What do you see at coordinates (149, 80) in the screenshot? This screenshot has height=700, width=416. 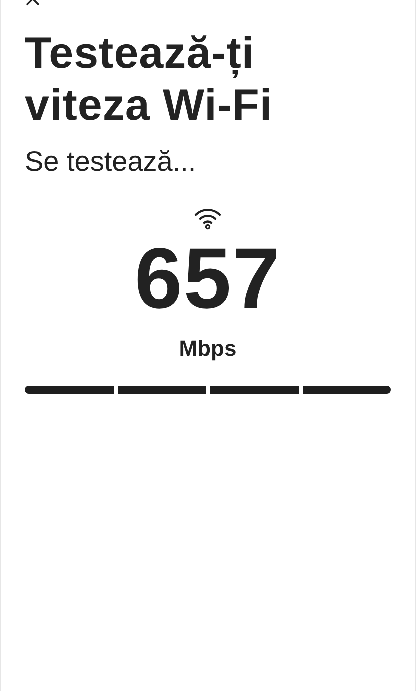 I see `page-title: Testează-ți viteza Wi-Fi` at bounding box center [149, 80].